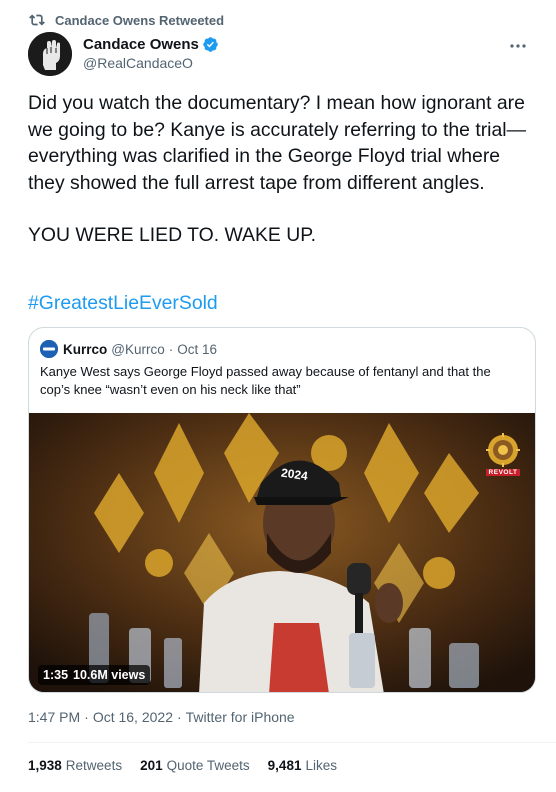  Describe the element at coordinates (140, 20) in the screenshot. I see `retweet-label: Candace Owens Retweeted` at that location.